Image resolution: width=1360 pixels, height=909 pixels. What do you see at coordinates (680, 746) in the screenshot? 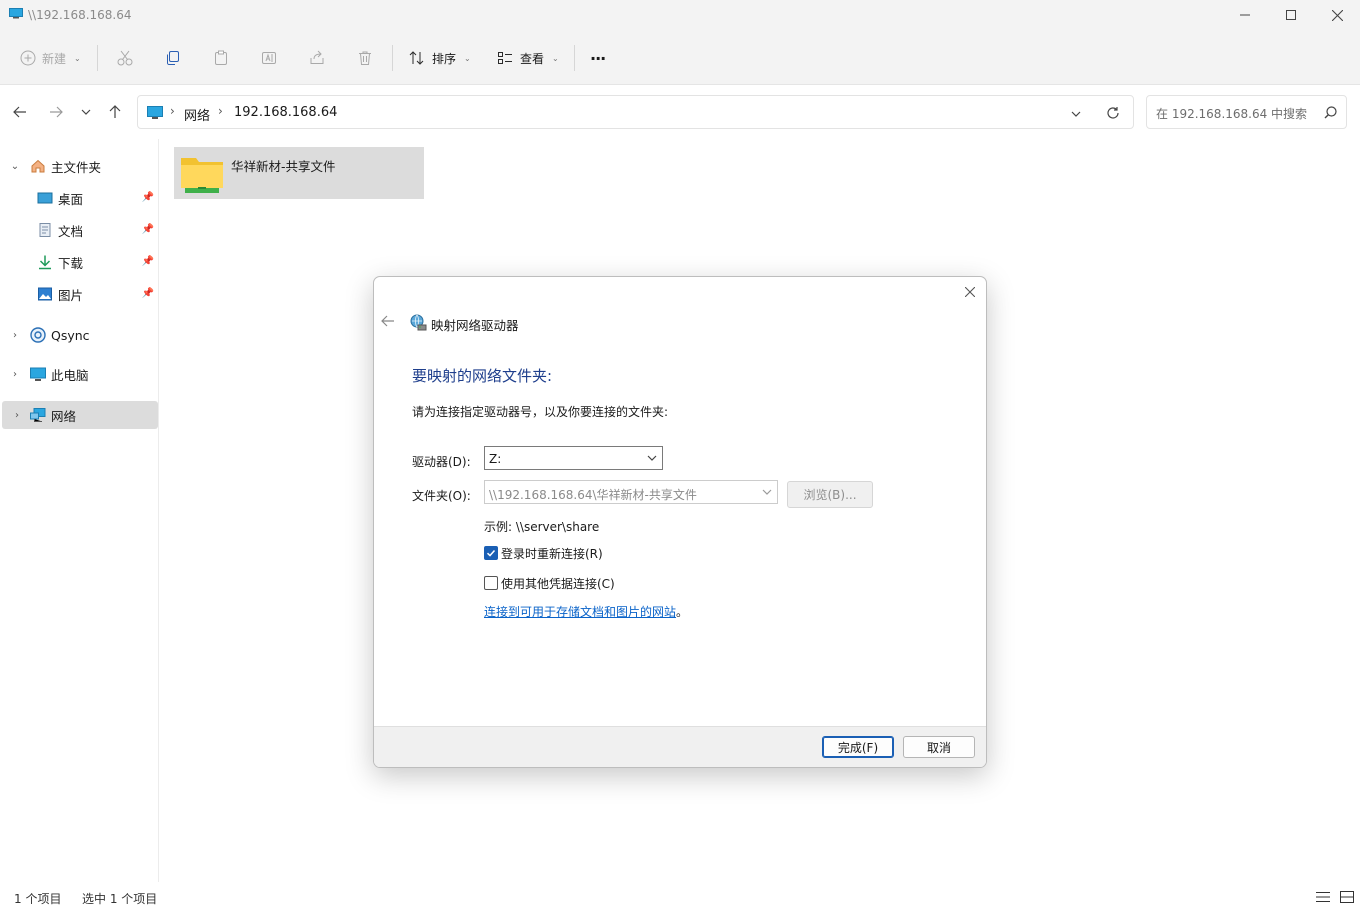
I see `dialog-footer: 完成(F) 取消` at bounding box center [680, 746].